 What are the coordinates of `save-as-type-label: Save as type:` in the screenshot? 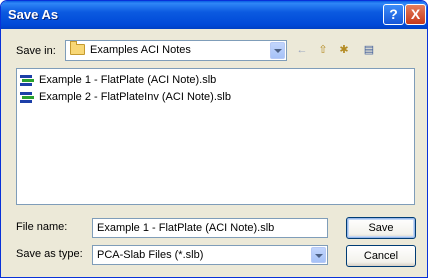 It's located at (49, 254).